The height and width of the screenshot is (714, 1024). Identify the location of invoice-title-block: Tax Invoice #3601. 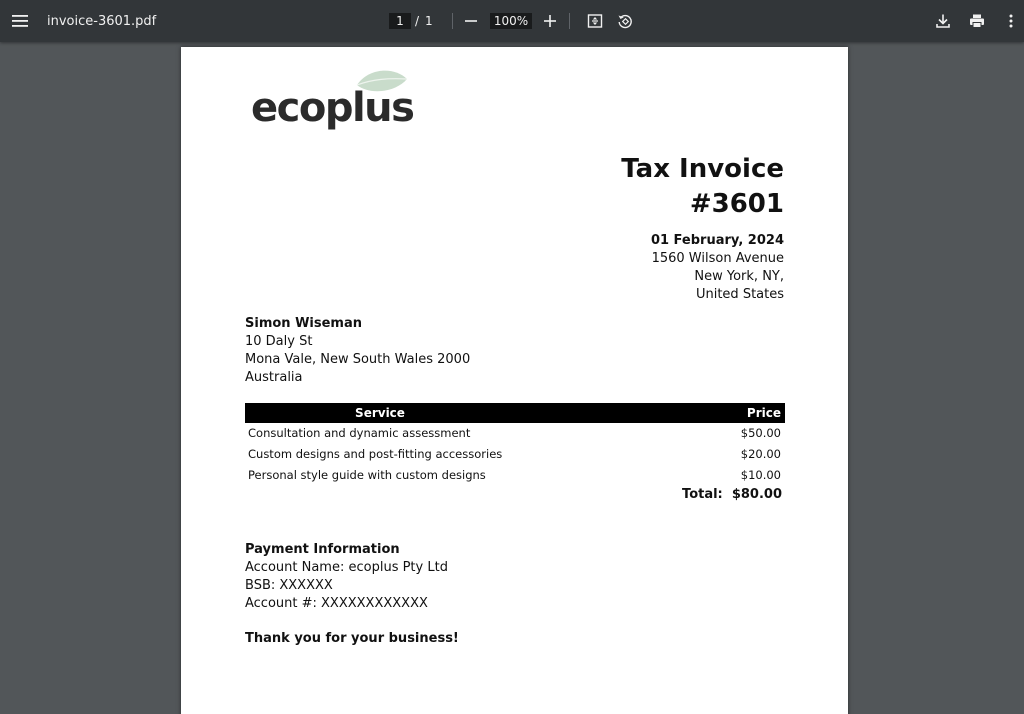
(702, 187).